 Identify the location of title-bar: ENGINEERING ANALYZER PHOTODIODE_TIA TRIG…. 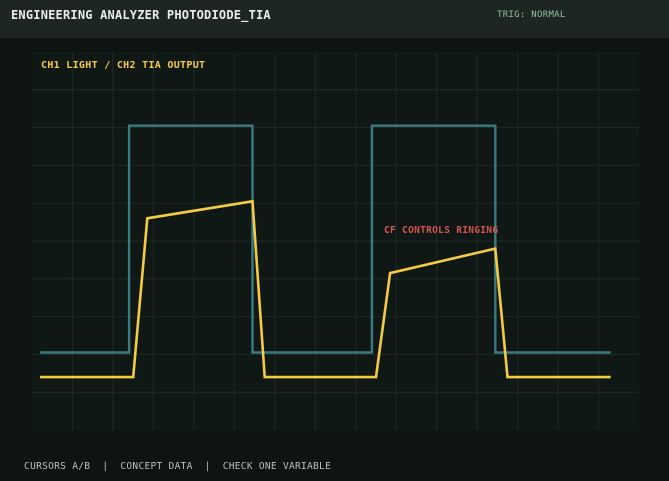
(334, 19).